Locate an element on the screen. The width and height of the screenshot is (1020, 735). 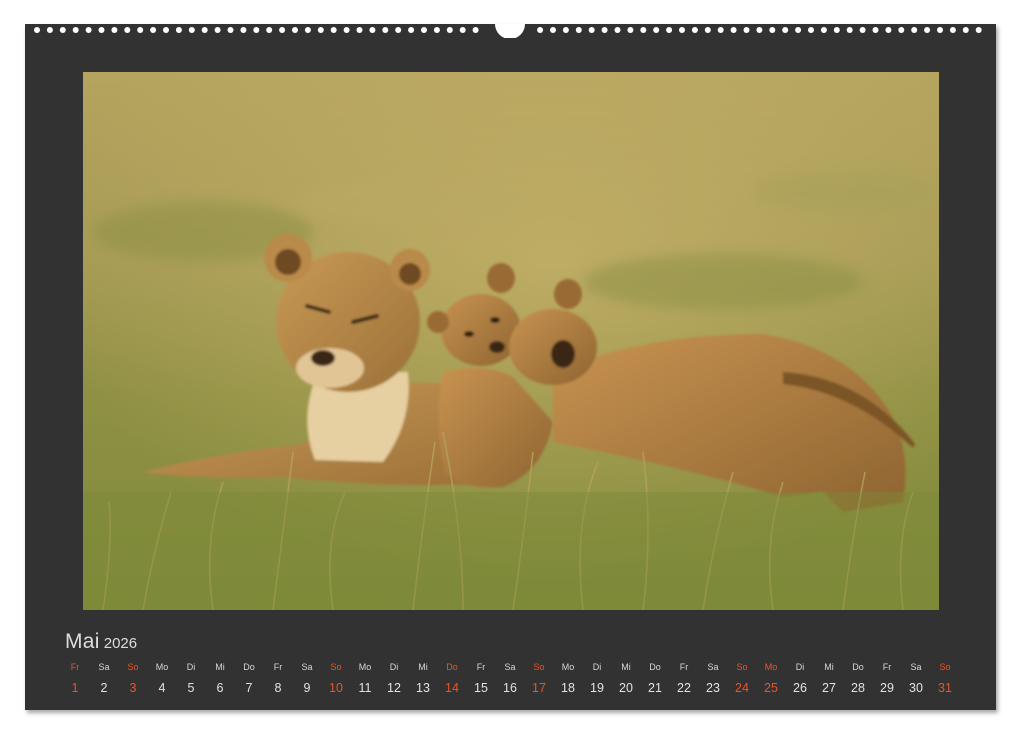
calendar-day: Mo25 is located at coordinates (771, 679).